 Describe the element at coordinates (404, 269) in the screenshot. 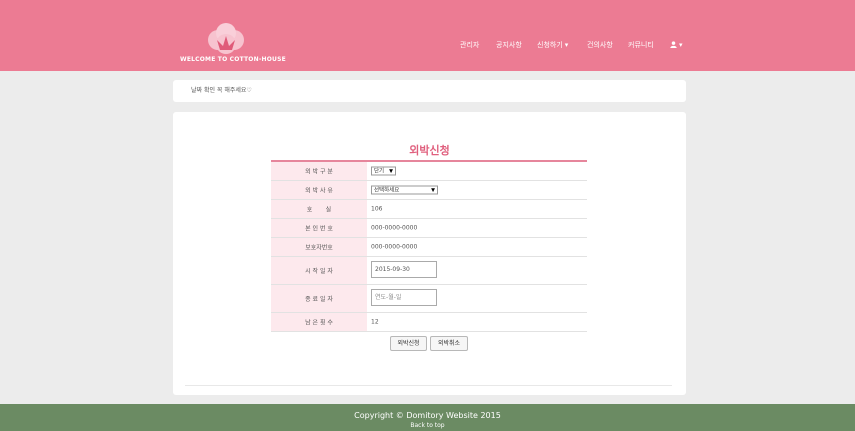

I see `start-date-input: 2015-09-30` at that location.